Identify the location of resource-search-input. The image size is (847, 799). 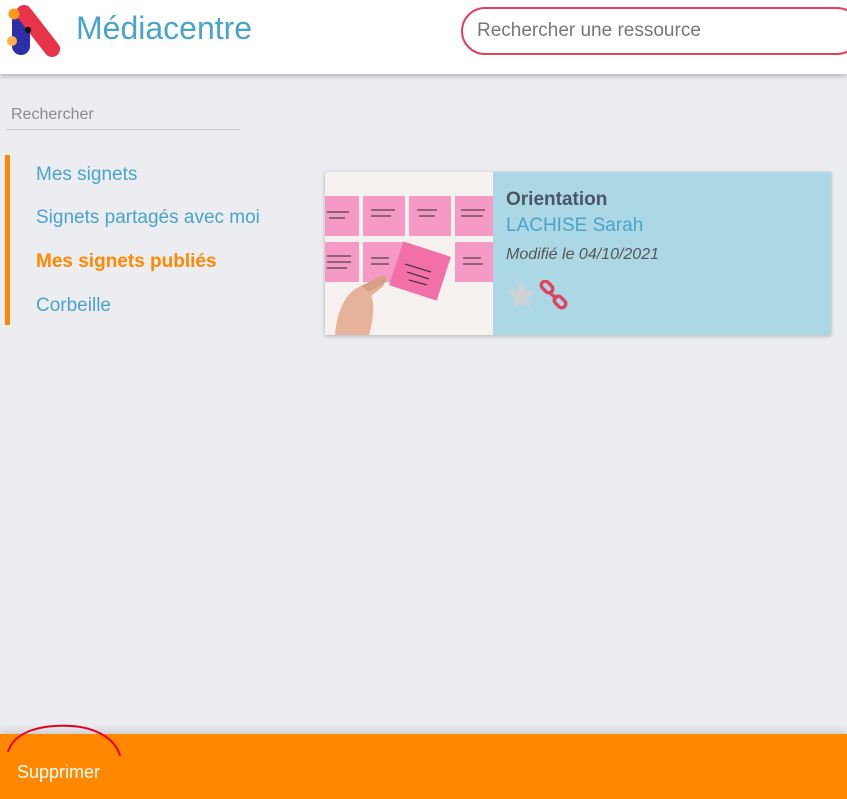
(654, 31).